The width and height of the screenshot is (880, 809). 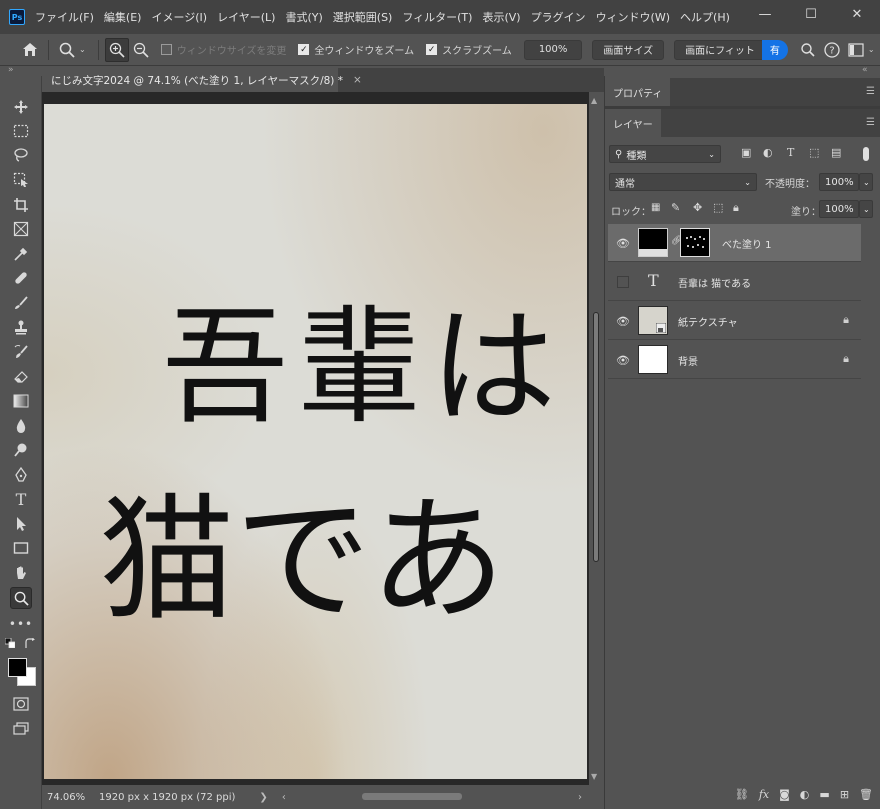 I want to click on swap-colors-icon, so click(x=30, y=643).